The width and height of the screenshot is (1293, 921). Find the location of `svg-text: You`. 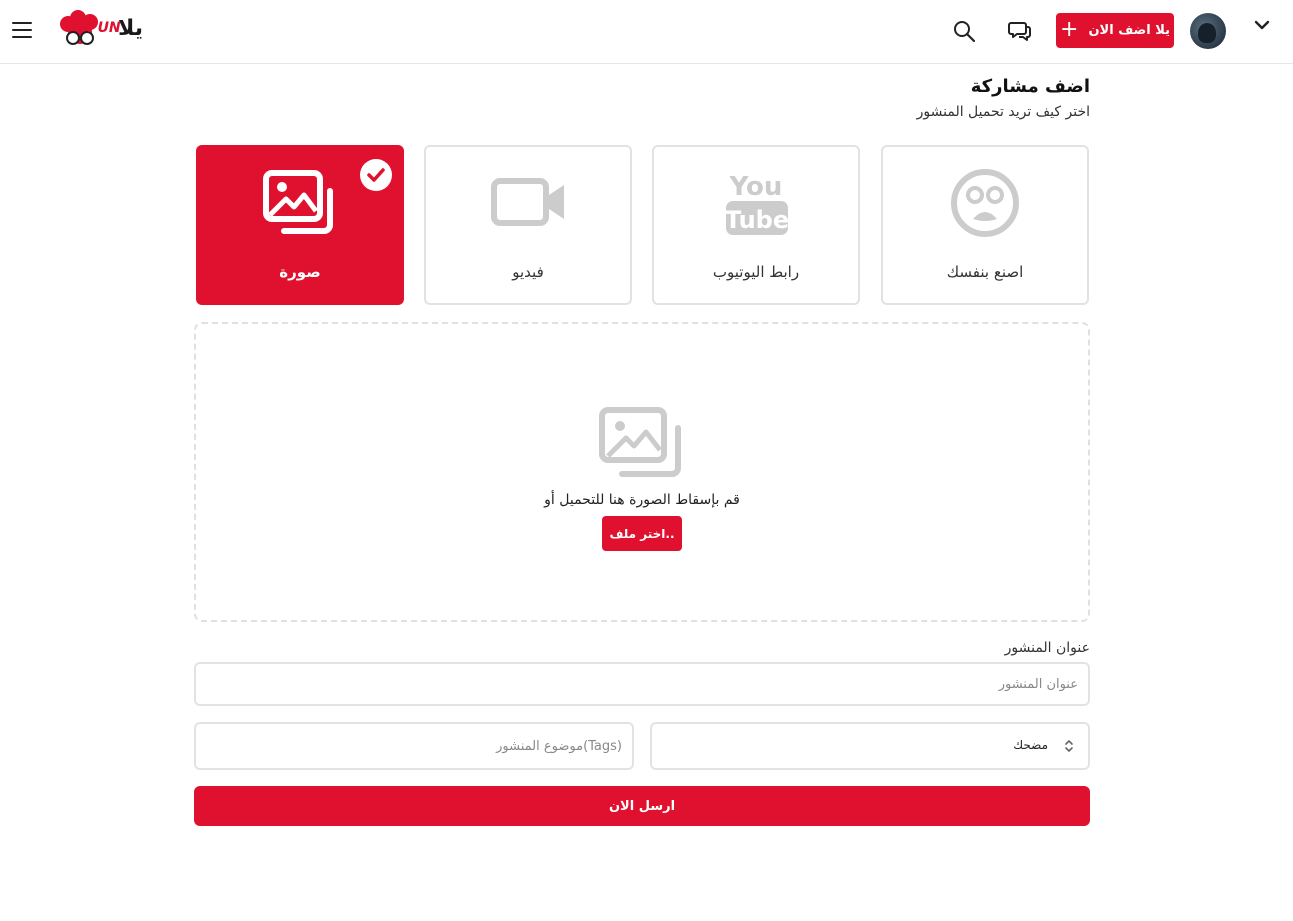

svg-text: You is located at coordinates (756, 187).